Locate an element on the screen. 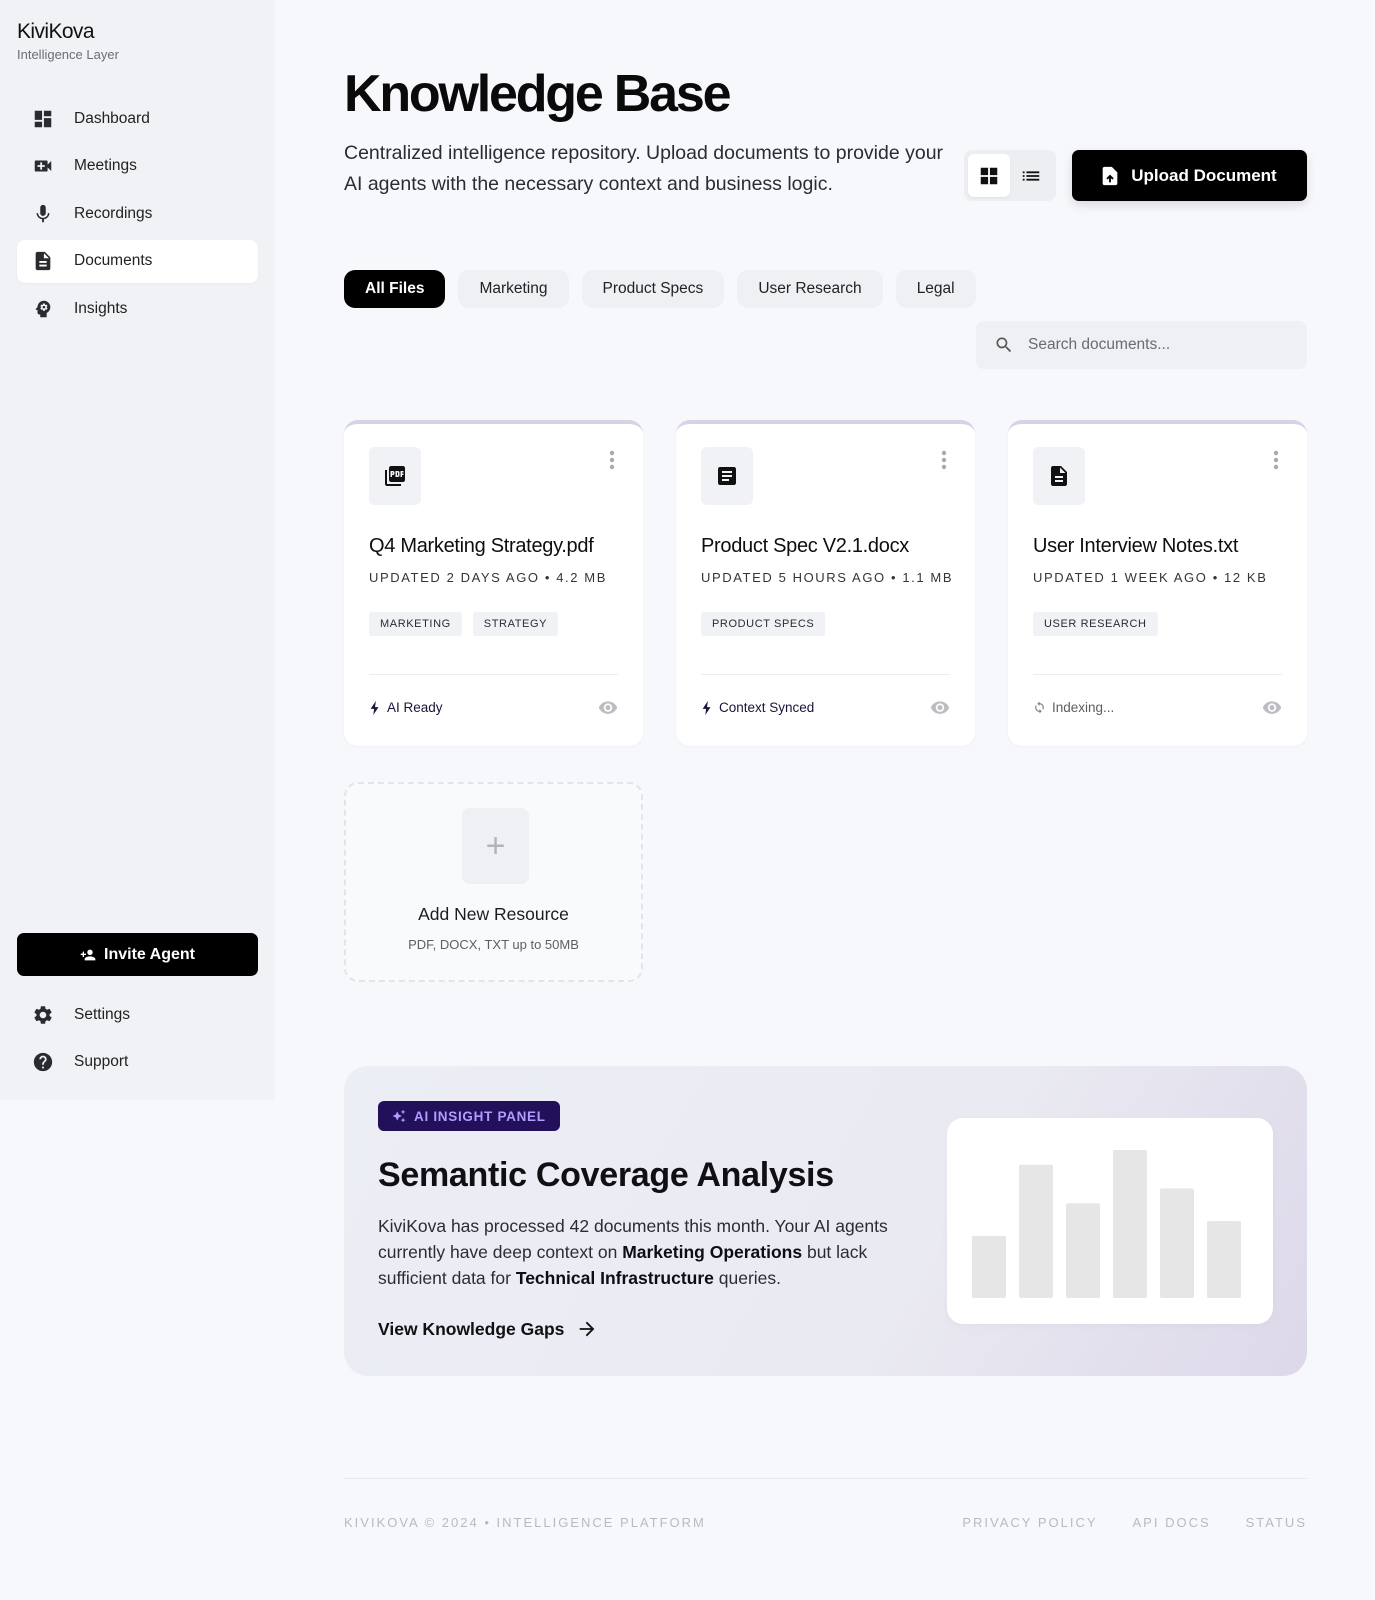 The image size is (1375, 1600). sidebar-item-label: Support is located at coordinates (101, 1061).